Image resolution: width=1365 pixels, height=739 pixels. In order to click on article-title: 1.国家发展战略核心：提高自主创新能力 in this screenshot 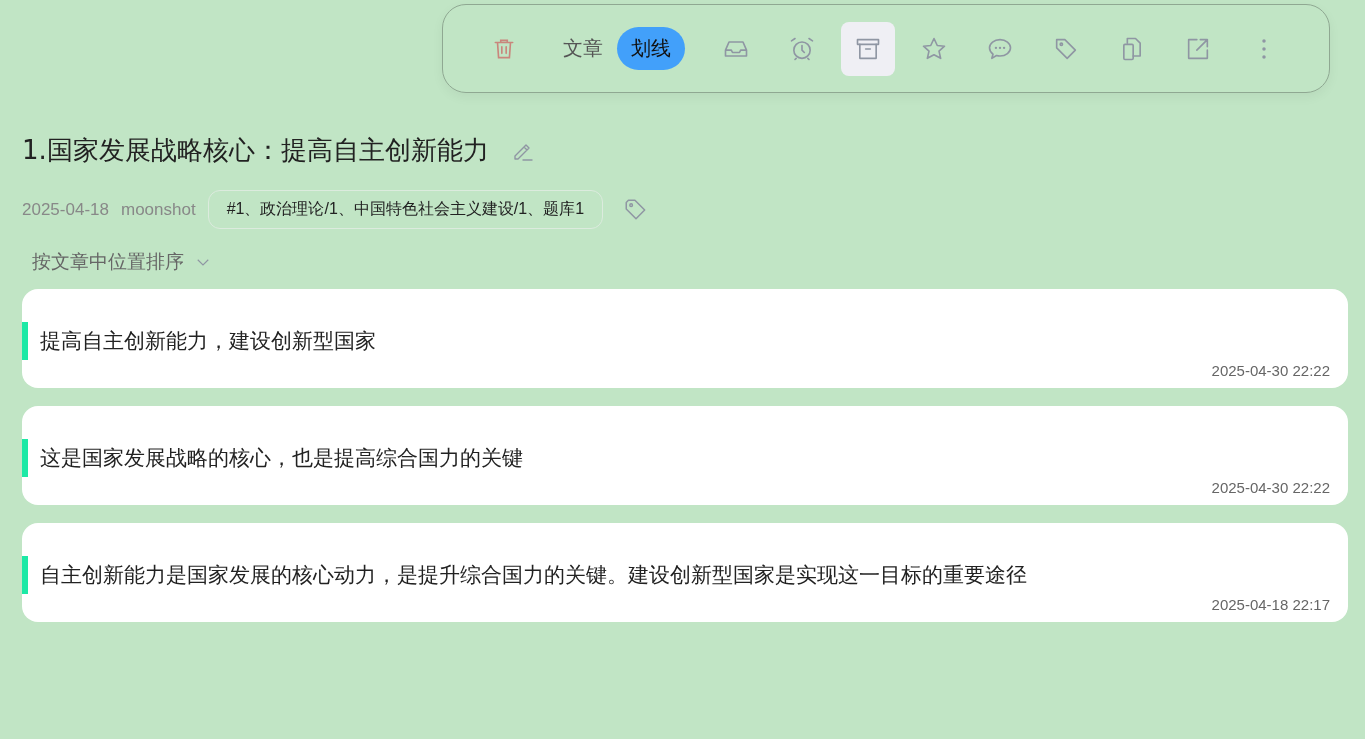, I will do `click(255, 150)`.